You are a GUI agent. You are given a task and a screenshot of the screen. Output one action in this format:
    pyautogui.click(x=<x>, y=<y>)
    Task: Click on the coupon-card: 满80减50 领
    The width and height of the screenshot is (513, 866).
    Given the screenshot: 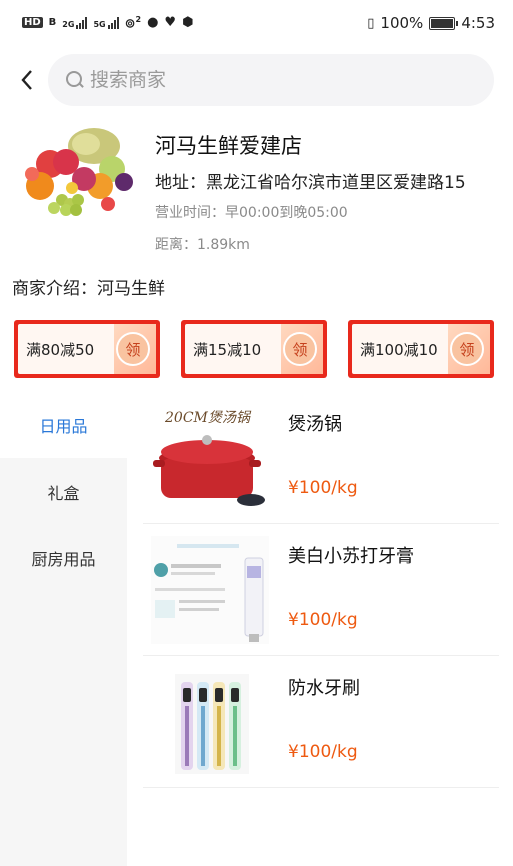 What is the action you would take?
    pyautogui.click(x=87, y=349)
    